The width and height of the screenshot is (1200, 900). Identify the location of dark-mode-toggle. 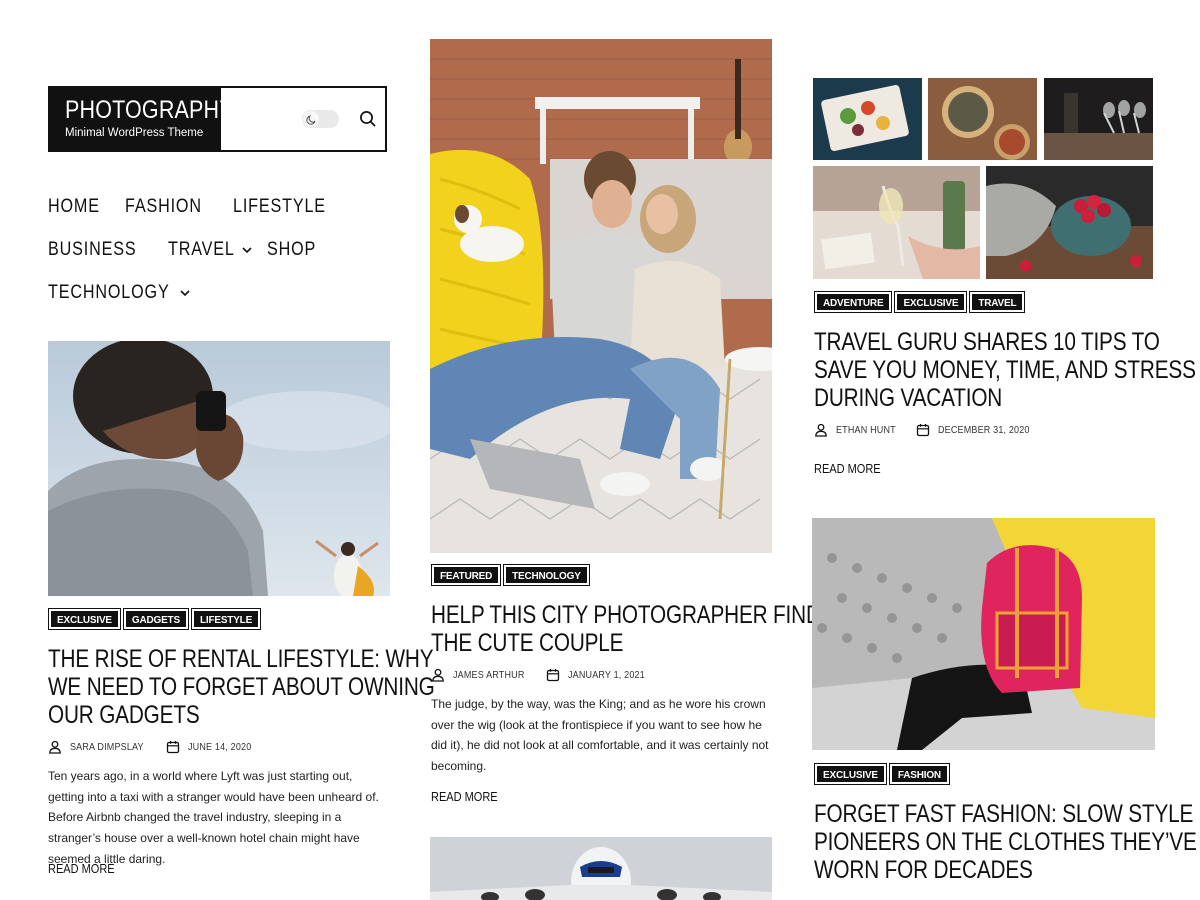
(320, 119).